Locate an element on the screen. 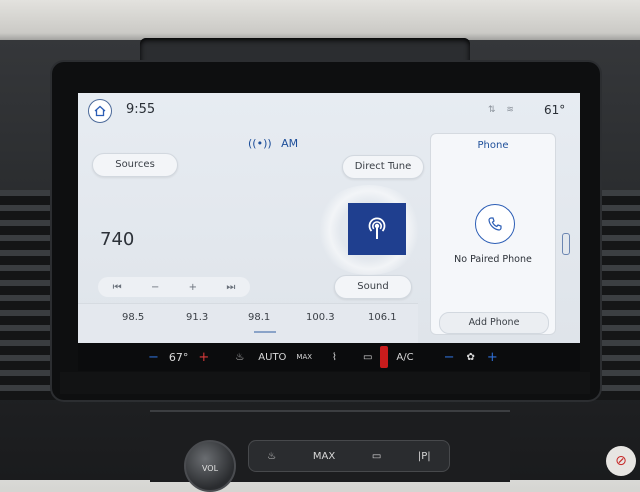  add-phone-button: Add Phone is located at coordinates (494, 323).